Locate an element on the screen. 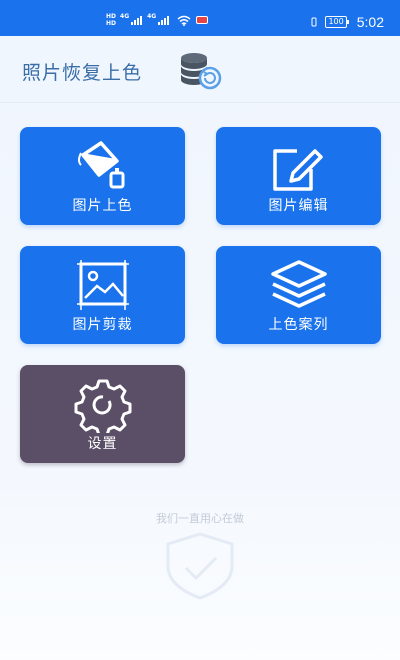 Image resolution: width=400 pixels, height=660 pixels. status-bar: HD HD 4G 4G 100 5:02 is located at coordinates (200, 18).